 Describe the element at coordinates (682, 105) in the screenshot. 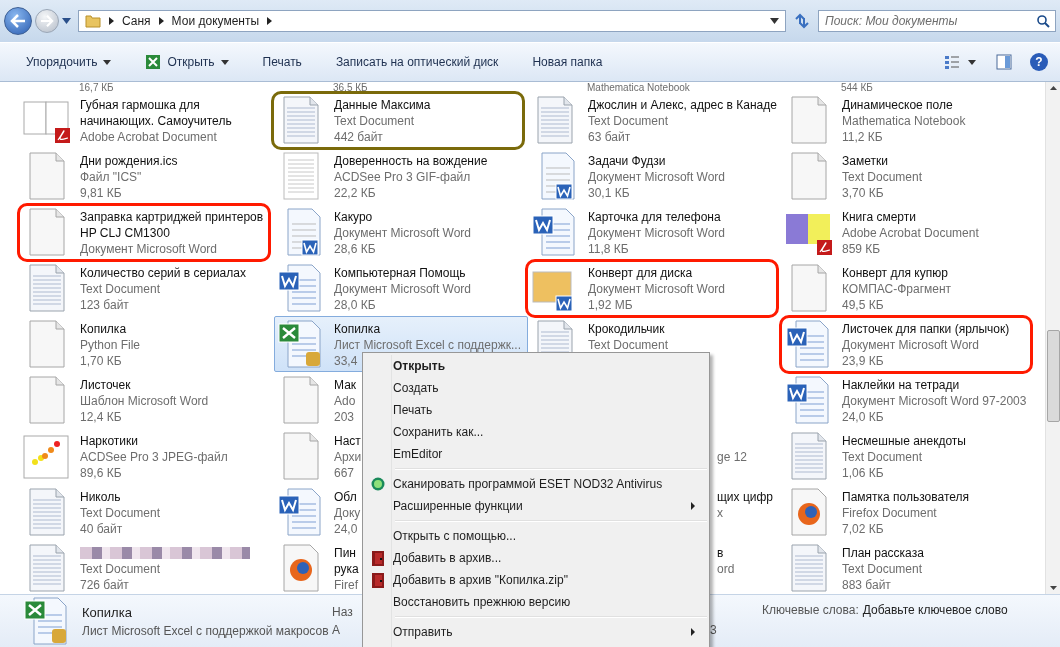

I see `file-name: Джослин и Алекс, адрес в Канаде` at that location.